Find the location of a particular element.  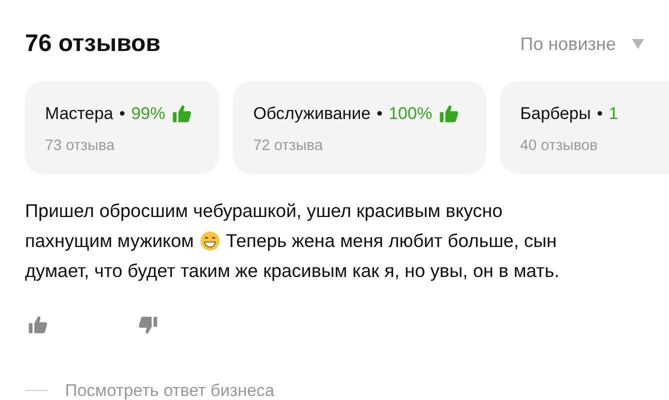

category-name: Барберы is located at coordinates (555, 114).